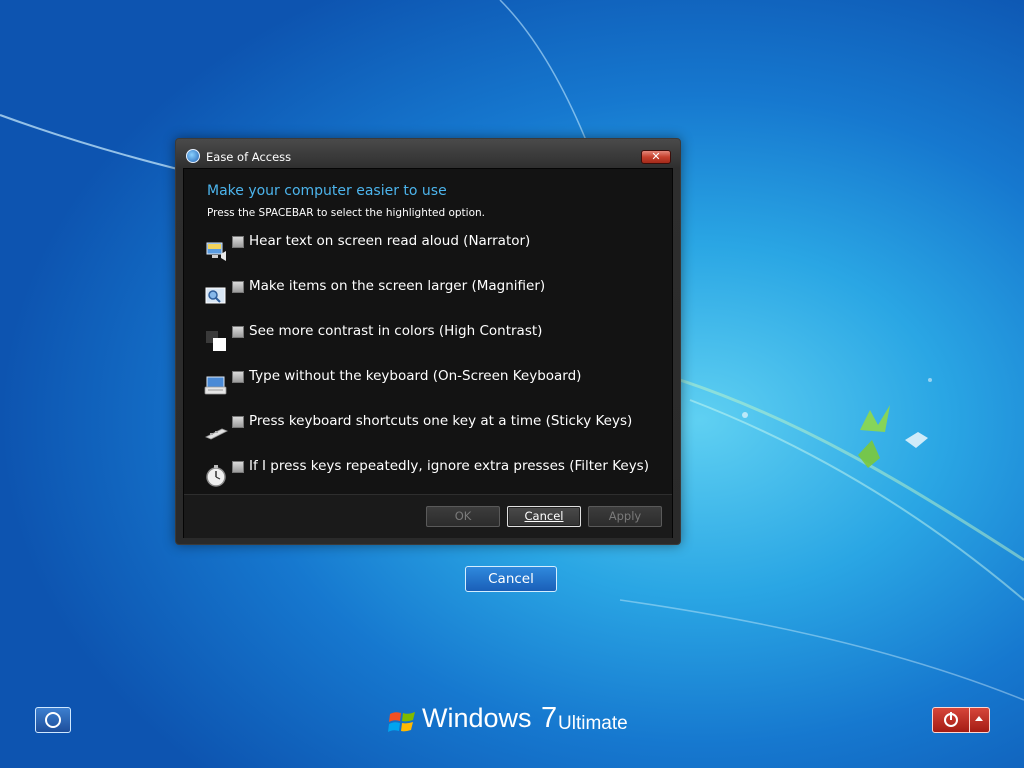 The image size is (1024, 768). I want to click on magnifier-icon, so click(215, 295).